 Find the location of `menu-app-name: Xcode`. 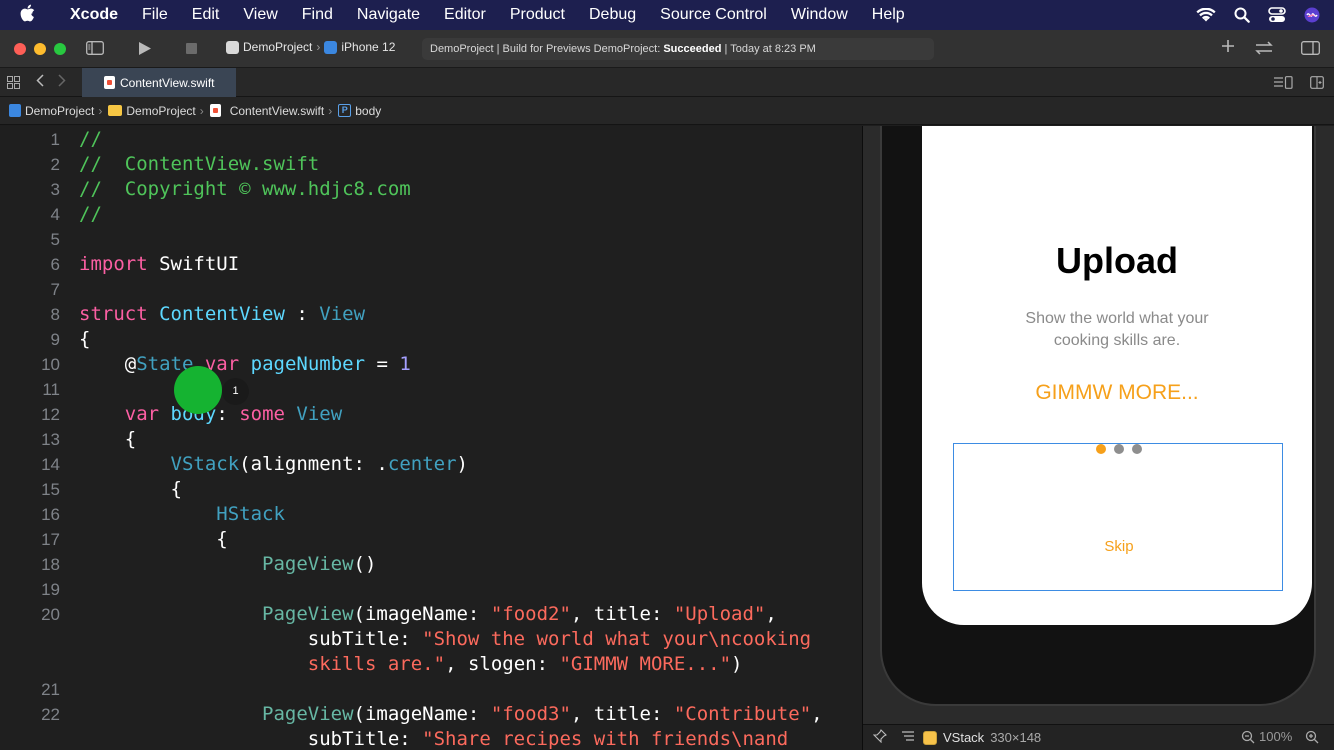

menu-app-name: Xcode is located at coordinates (92, 15).